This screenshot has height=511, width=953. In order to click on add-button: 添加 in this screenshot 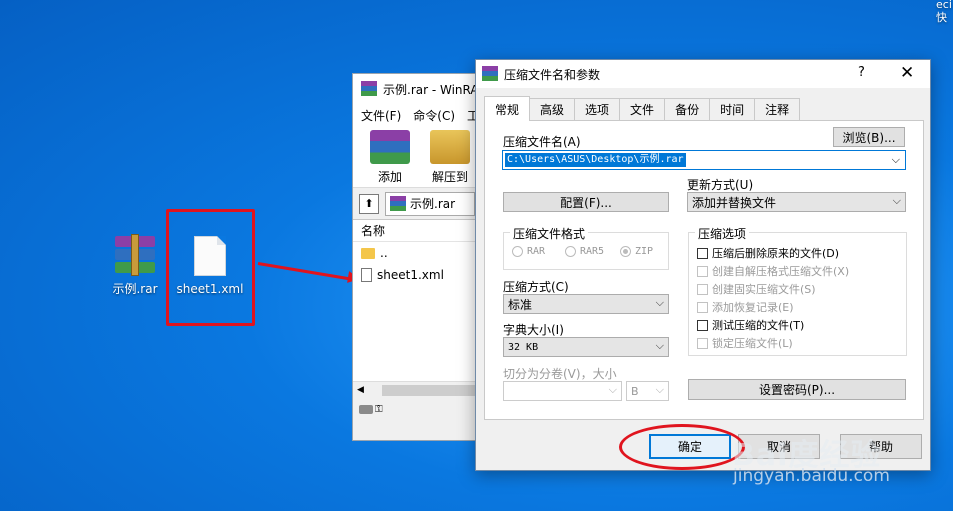, I will do `click(390, 158)`.